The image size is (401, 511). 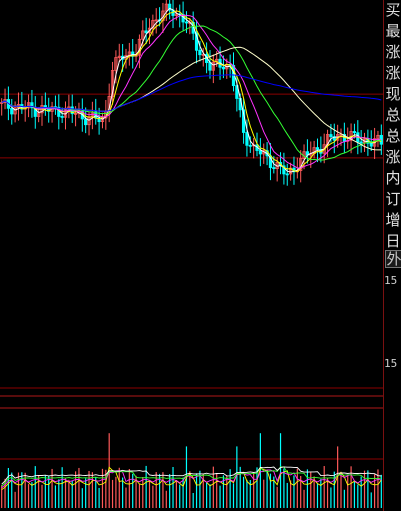 What do you see at coordinates (393, 199) in the screenshot?
I see `side-label: 订` at bounding box center [393, 199].